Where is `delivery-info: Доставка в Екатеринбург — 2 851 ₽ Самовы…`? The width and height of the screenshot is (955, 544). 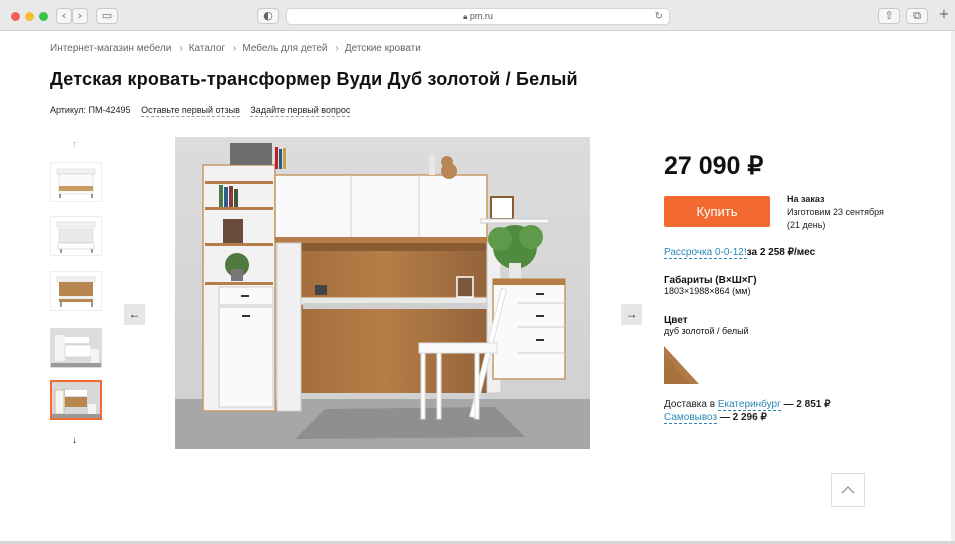
delivery-info: Доставка в Екатеринбург — 2 851 ₽ Самовы… is located at coordinates (747, 411).